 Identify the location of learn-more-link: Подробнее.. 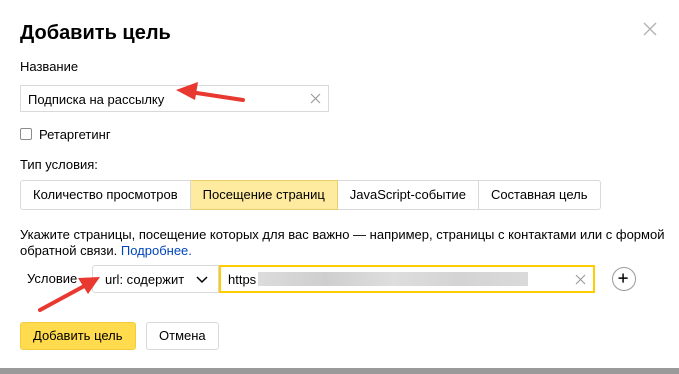
(156, 250).